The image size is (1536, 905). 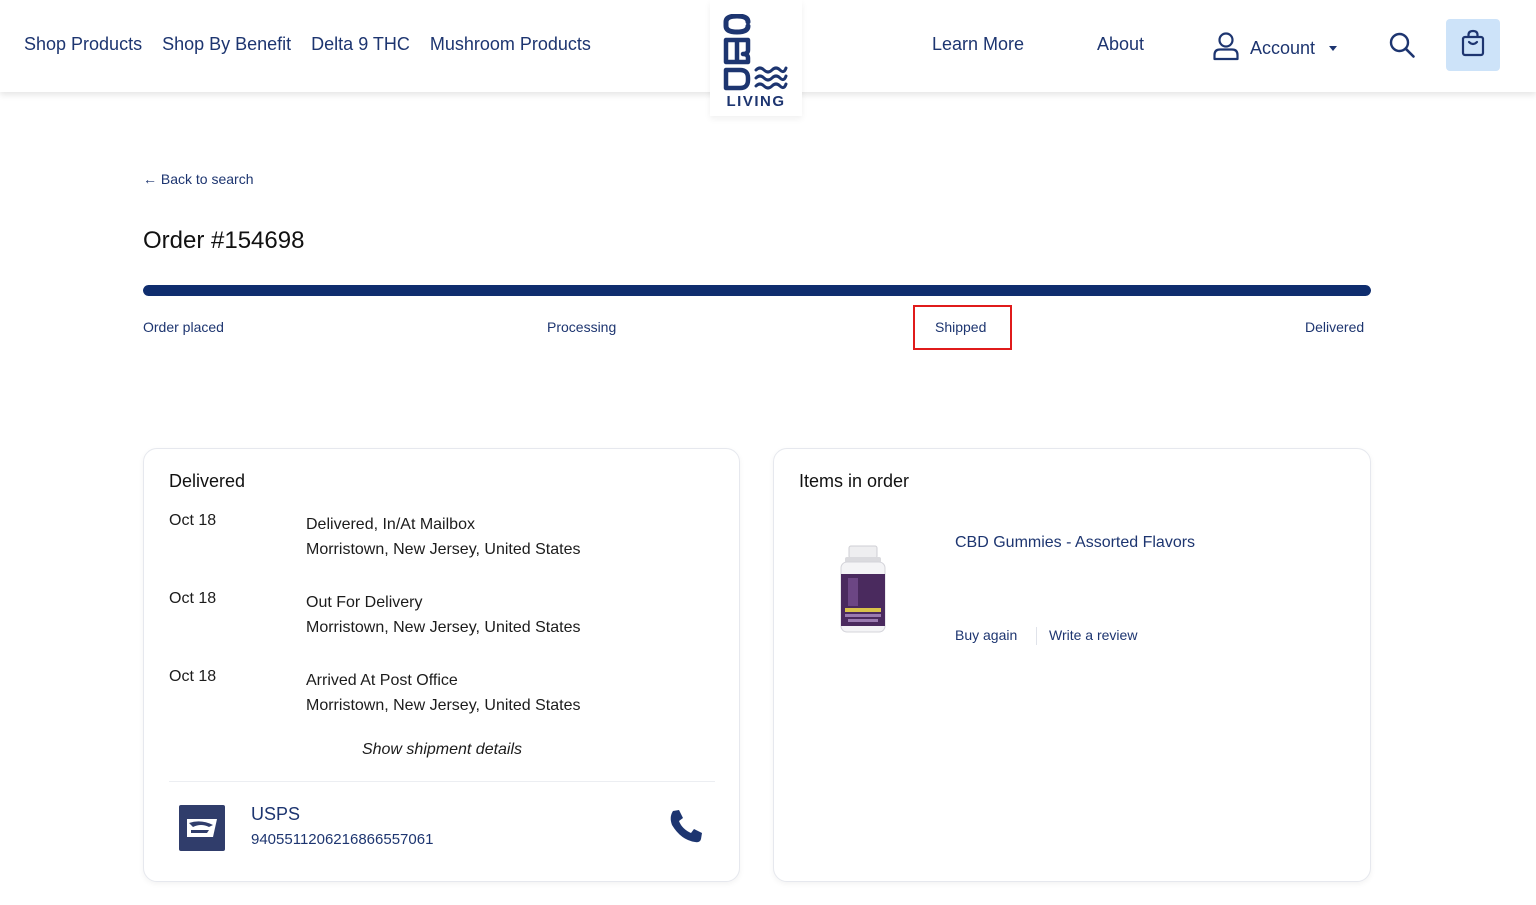 I want to click on shopping-bag-icon, so click(x=1473, y=45).